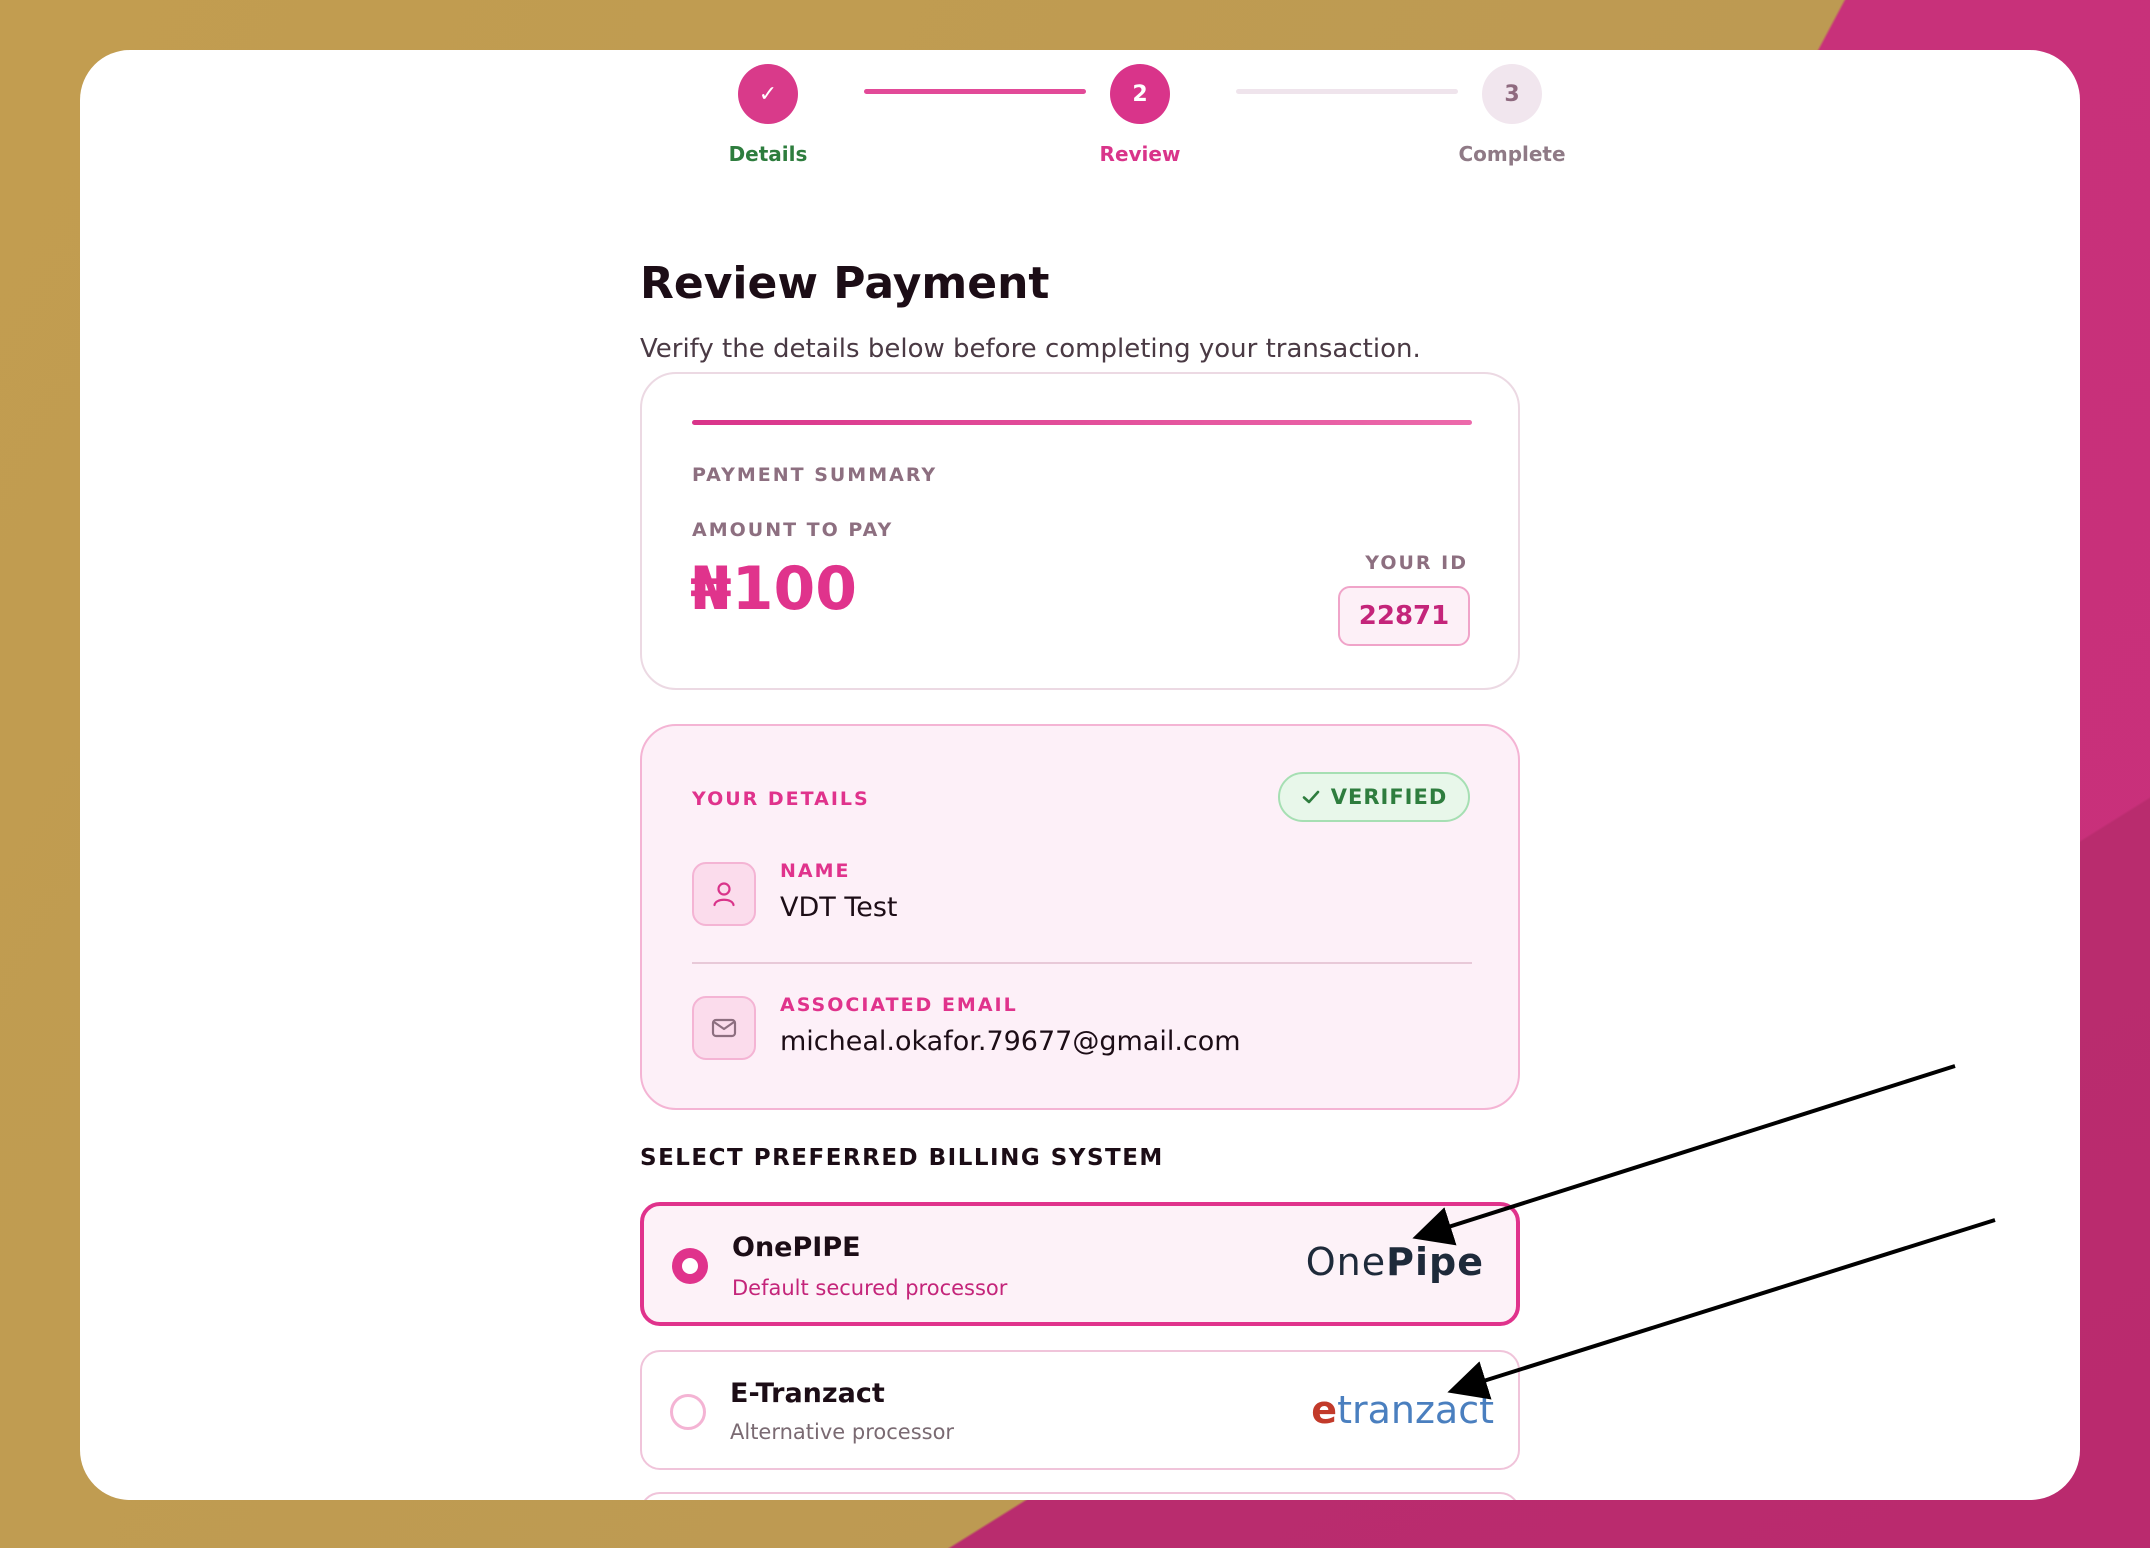 This screenshot has width=2150, height=1548. I want to click on onepipe-logo: OnePipe, so click(1394, 1262).